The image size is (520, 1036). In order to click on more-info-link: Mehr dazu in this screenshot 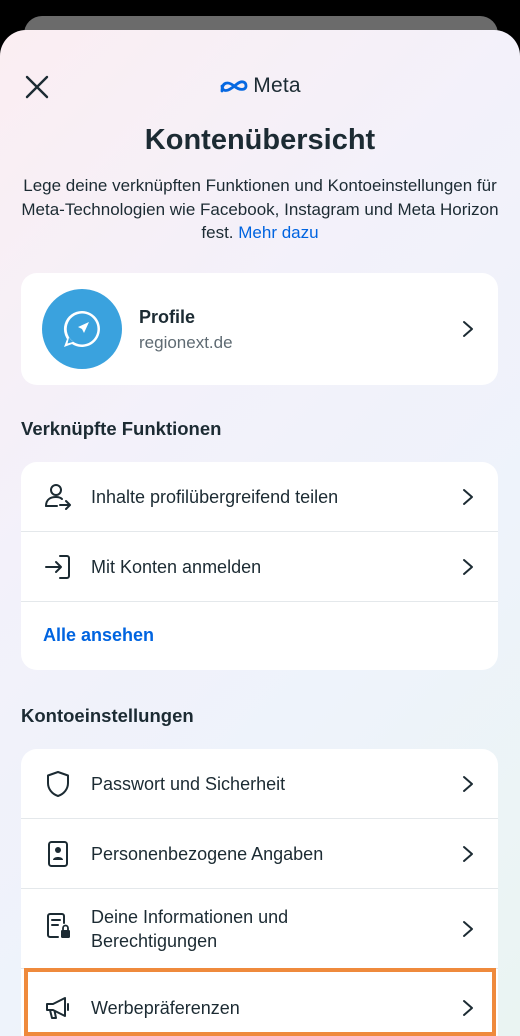, I will do `click(278, 232)`.